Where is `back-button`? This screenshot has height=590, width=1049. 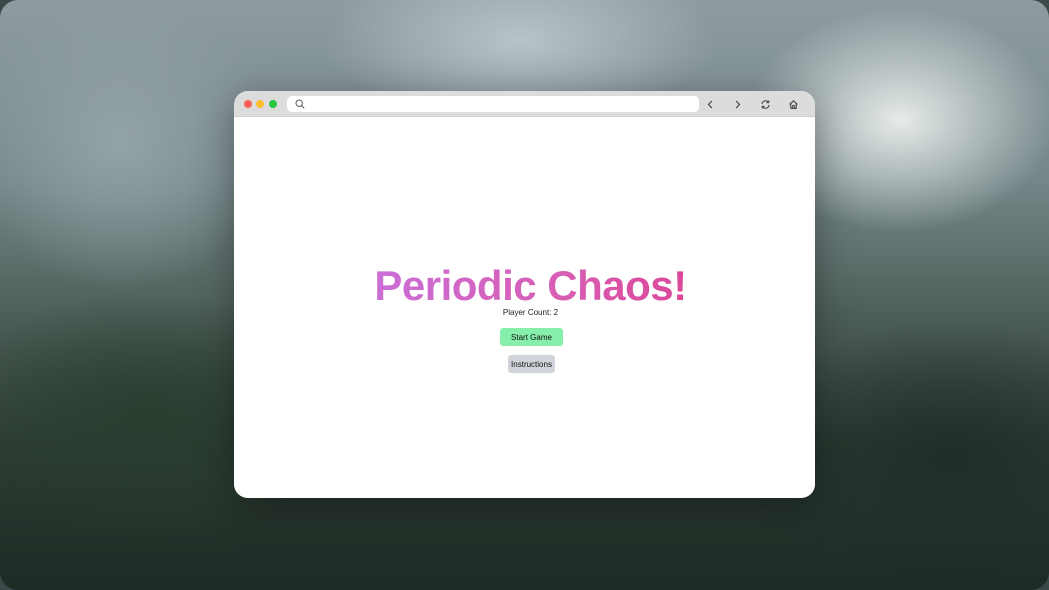
back-button is located at coordinates (710, 104).